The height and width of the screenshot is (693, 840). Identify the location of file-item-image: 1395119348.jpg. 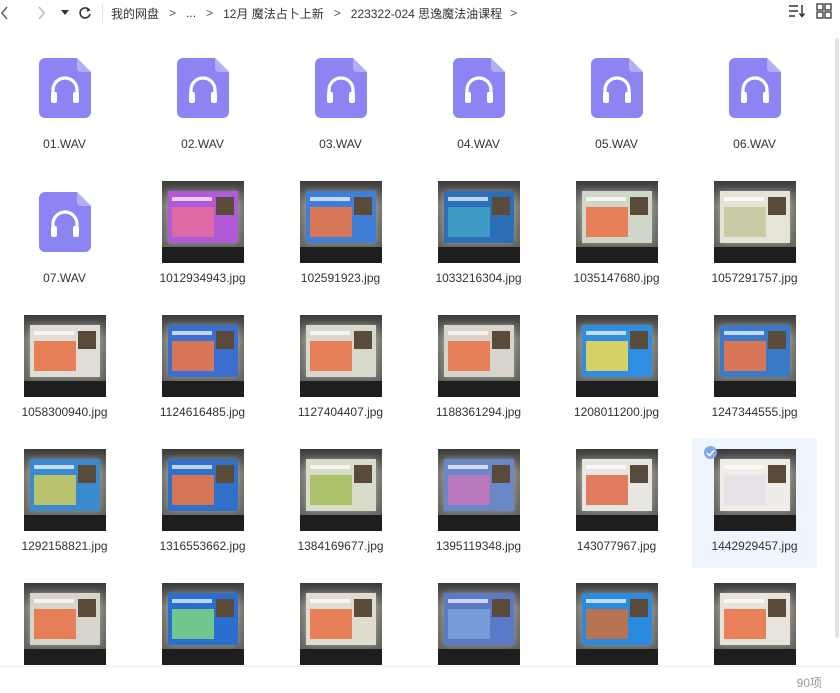
(478, 503).